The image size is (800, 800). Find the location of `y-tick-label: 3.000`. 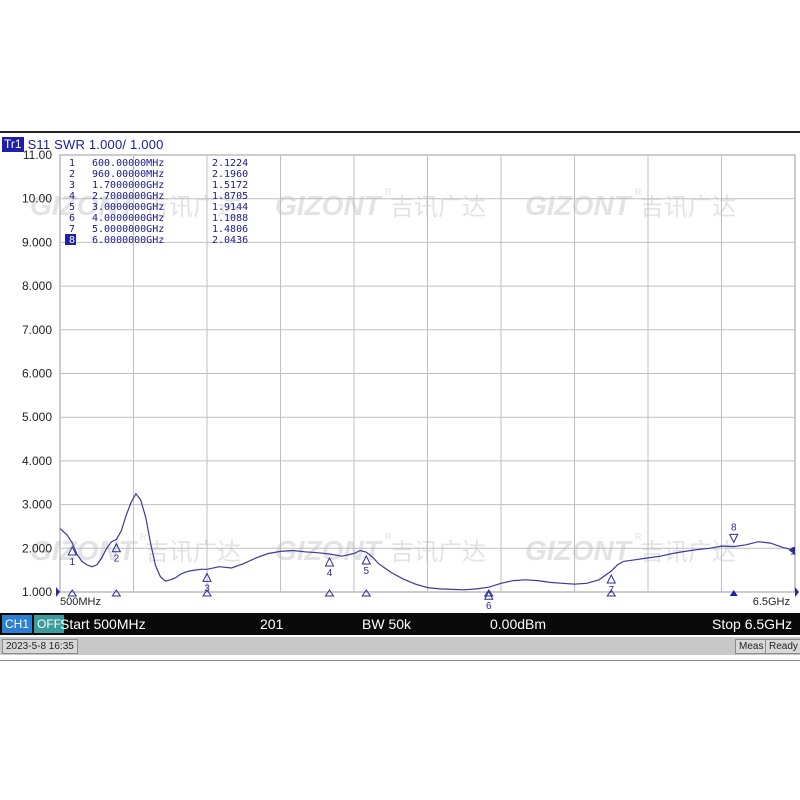

y-tick-label: 3.000 is located at coordinates (37, 505).